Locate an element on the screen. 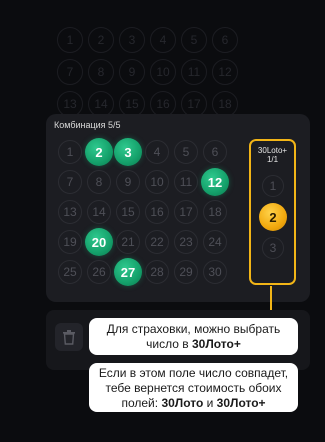 The image size is (325, 442). number-ball: 23 is located at coordinates (186, 242).